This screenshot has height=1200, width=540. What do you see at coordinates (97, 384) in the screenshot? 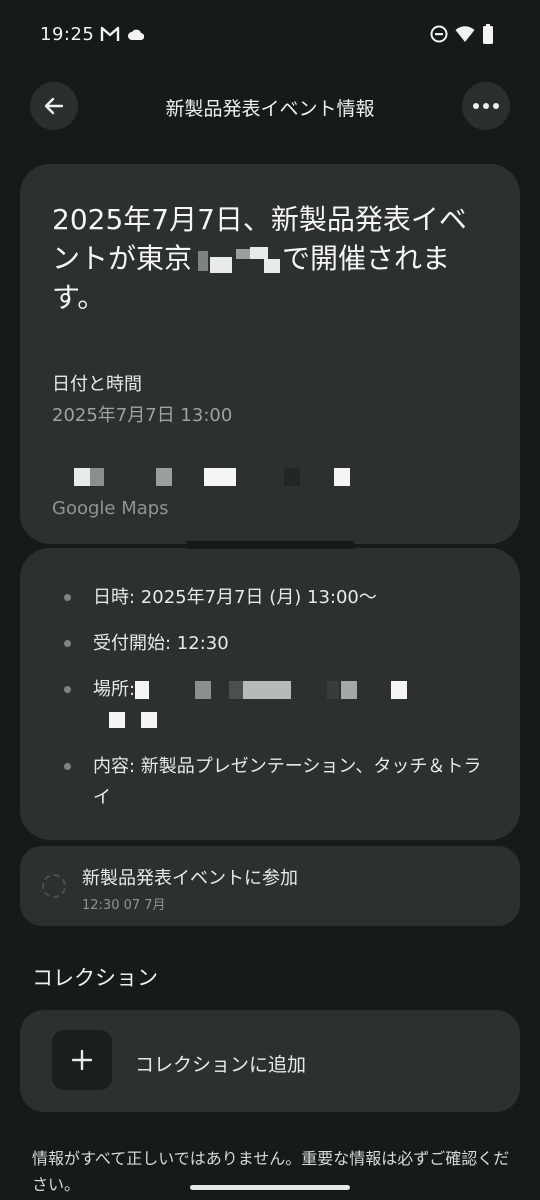
I see `datetime-label: 日付と時間` at bounding box center [97, 384].